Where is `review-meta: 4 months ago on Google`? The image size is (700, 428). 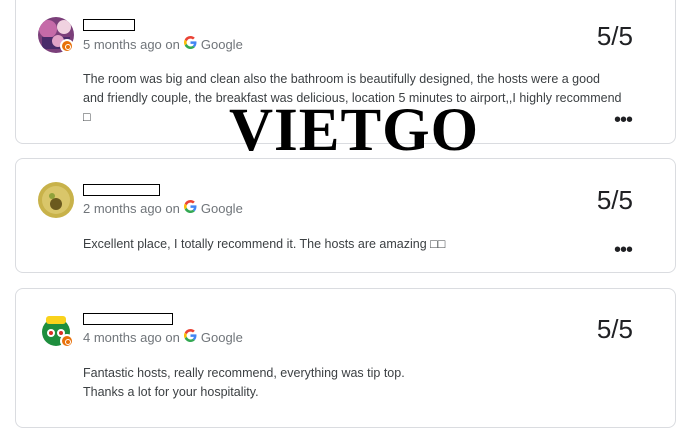 review-meta: 4 months ago on Google is located at coordinates (163, 337).